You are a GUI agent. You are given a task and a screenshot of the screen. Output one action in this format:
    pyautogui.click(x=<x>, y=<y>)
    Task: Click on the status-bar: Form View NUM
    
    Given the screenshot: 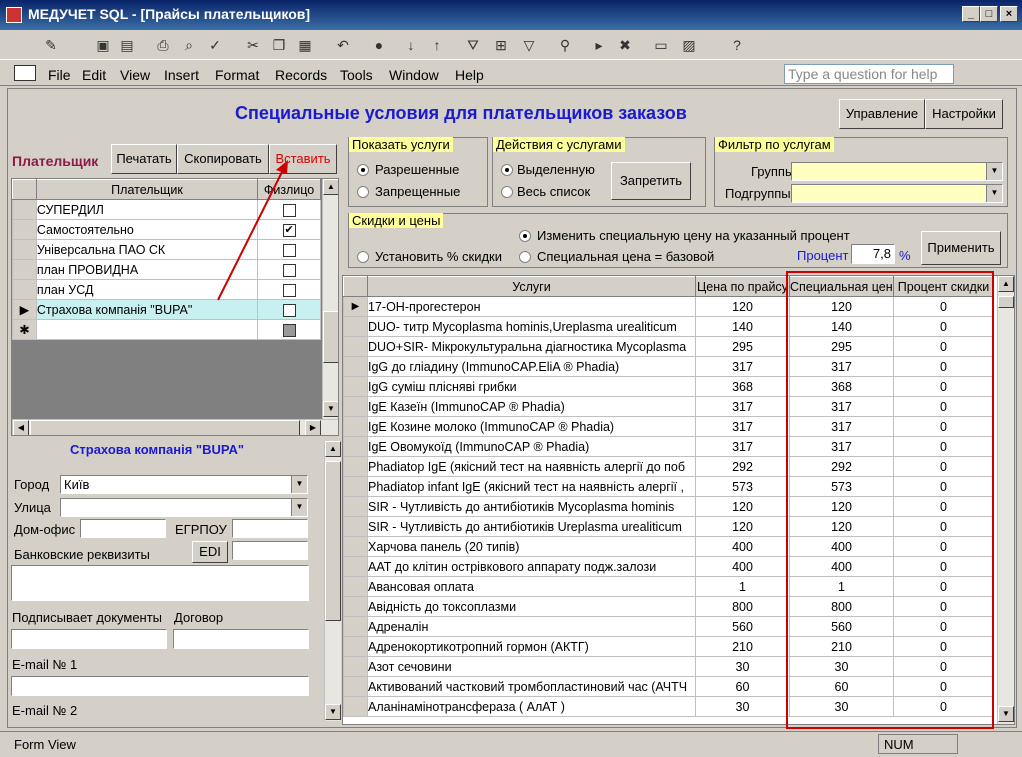 What is the action you would take?
    pyautogui.click(x=511, y=744)
    